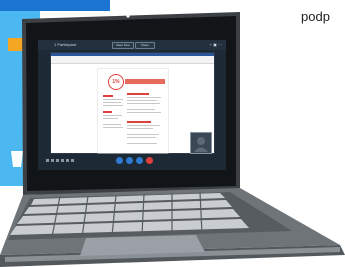 This screenshot has width=345, height=267. Describe the element at coordinates (116, 82) in the screenshot. I see `score-badge: 1%` at that location.